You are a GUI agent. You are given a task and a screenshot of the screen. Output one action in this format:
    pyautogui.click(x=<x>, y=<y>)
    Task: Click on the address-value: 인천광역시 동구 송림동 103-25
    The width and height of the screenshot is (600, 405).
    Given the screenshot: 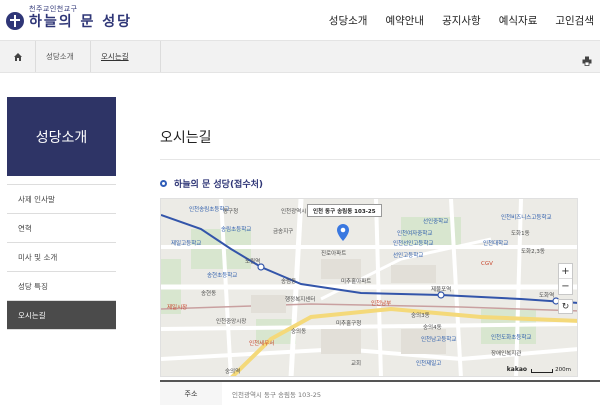 What is the action you would take?
    pyautogui.click(x=277, y=394)
    